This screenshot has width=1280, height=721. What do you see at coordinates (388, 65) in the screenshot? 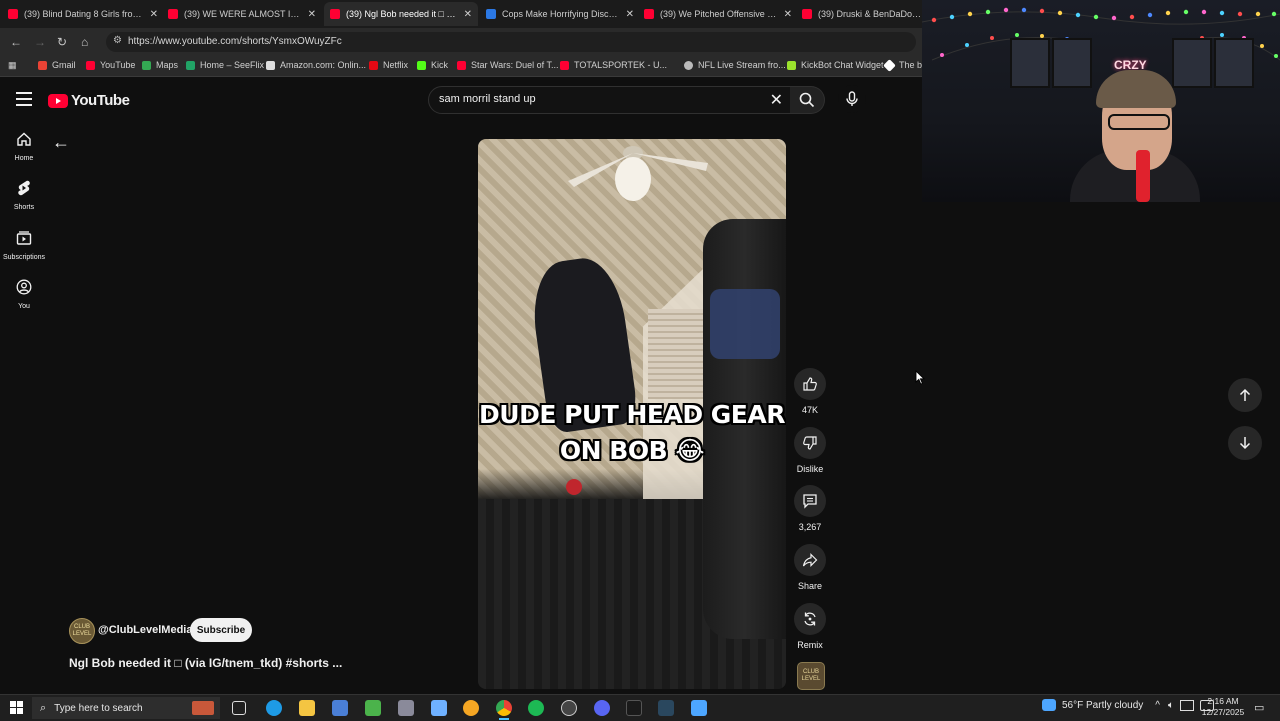
I see `bookmark-netflix: Netflix` at bounding box center [388, 65].